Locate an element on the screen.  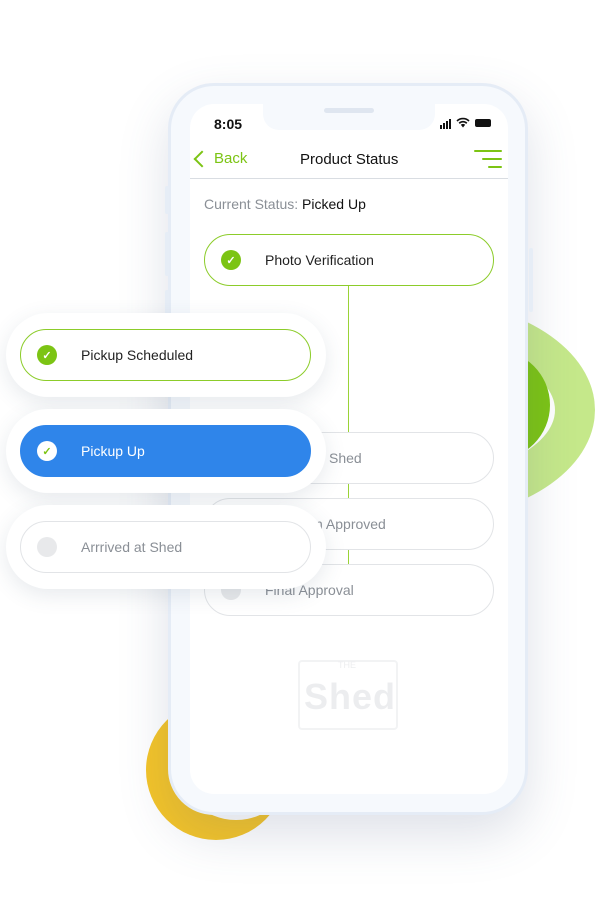
current-status-value: Picked Up is located at coordinates (334, 204).